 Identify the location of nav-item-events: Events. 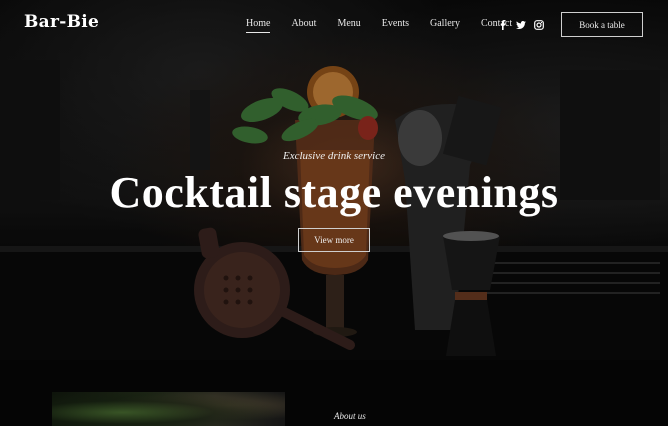
(395, 25).